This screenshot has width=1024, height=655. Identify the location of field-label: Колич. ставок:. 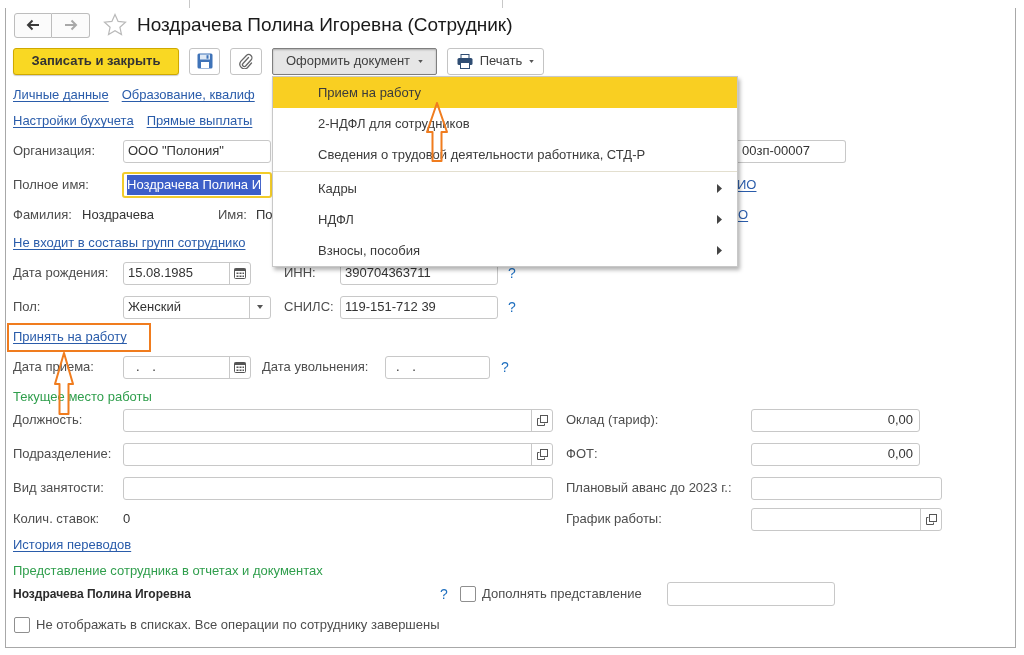
(56, 519).